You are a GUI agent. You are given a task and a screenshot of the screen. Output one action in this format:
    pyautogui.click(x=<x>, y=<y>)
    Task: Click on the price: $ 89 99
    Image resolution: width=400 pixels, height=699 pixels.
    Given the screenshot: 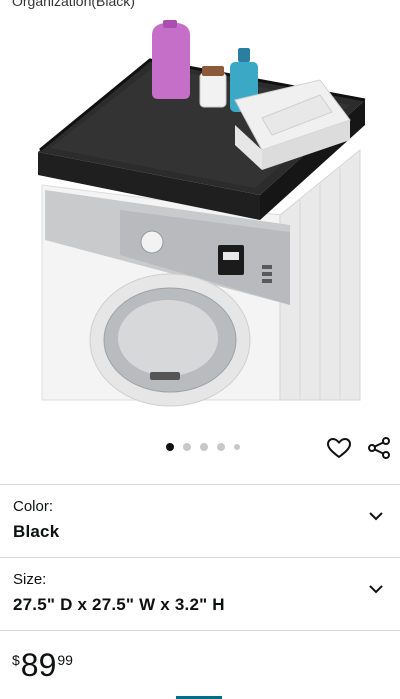 What is the action you would take?
    pyautogui.click(x=42, y=665)
    